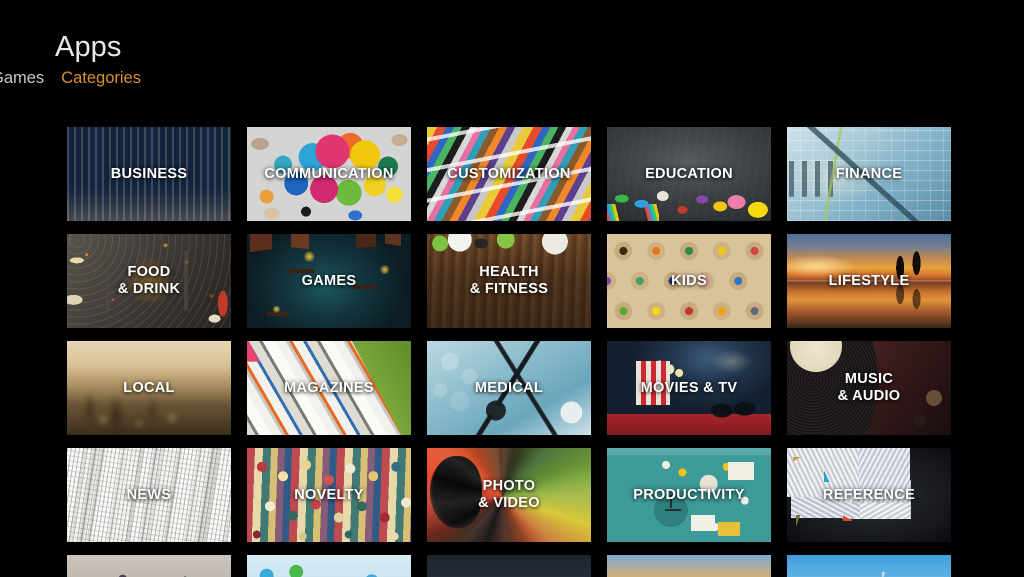  I want to click on category-tile-games: GAMES, so click(329, 281).